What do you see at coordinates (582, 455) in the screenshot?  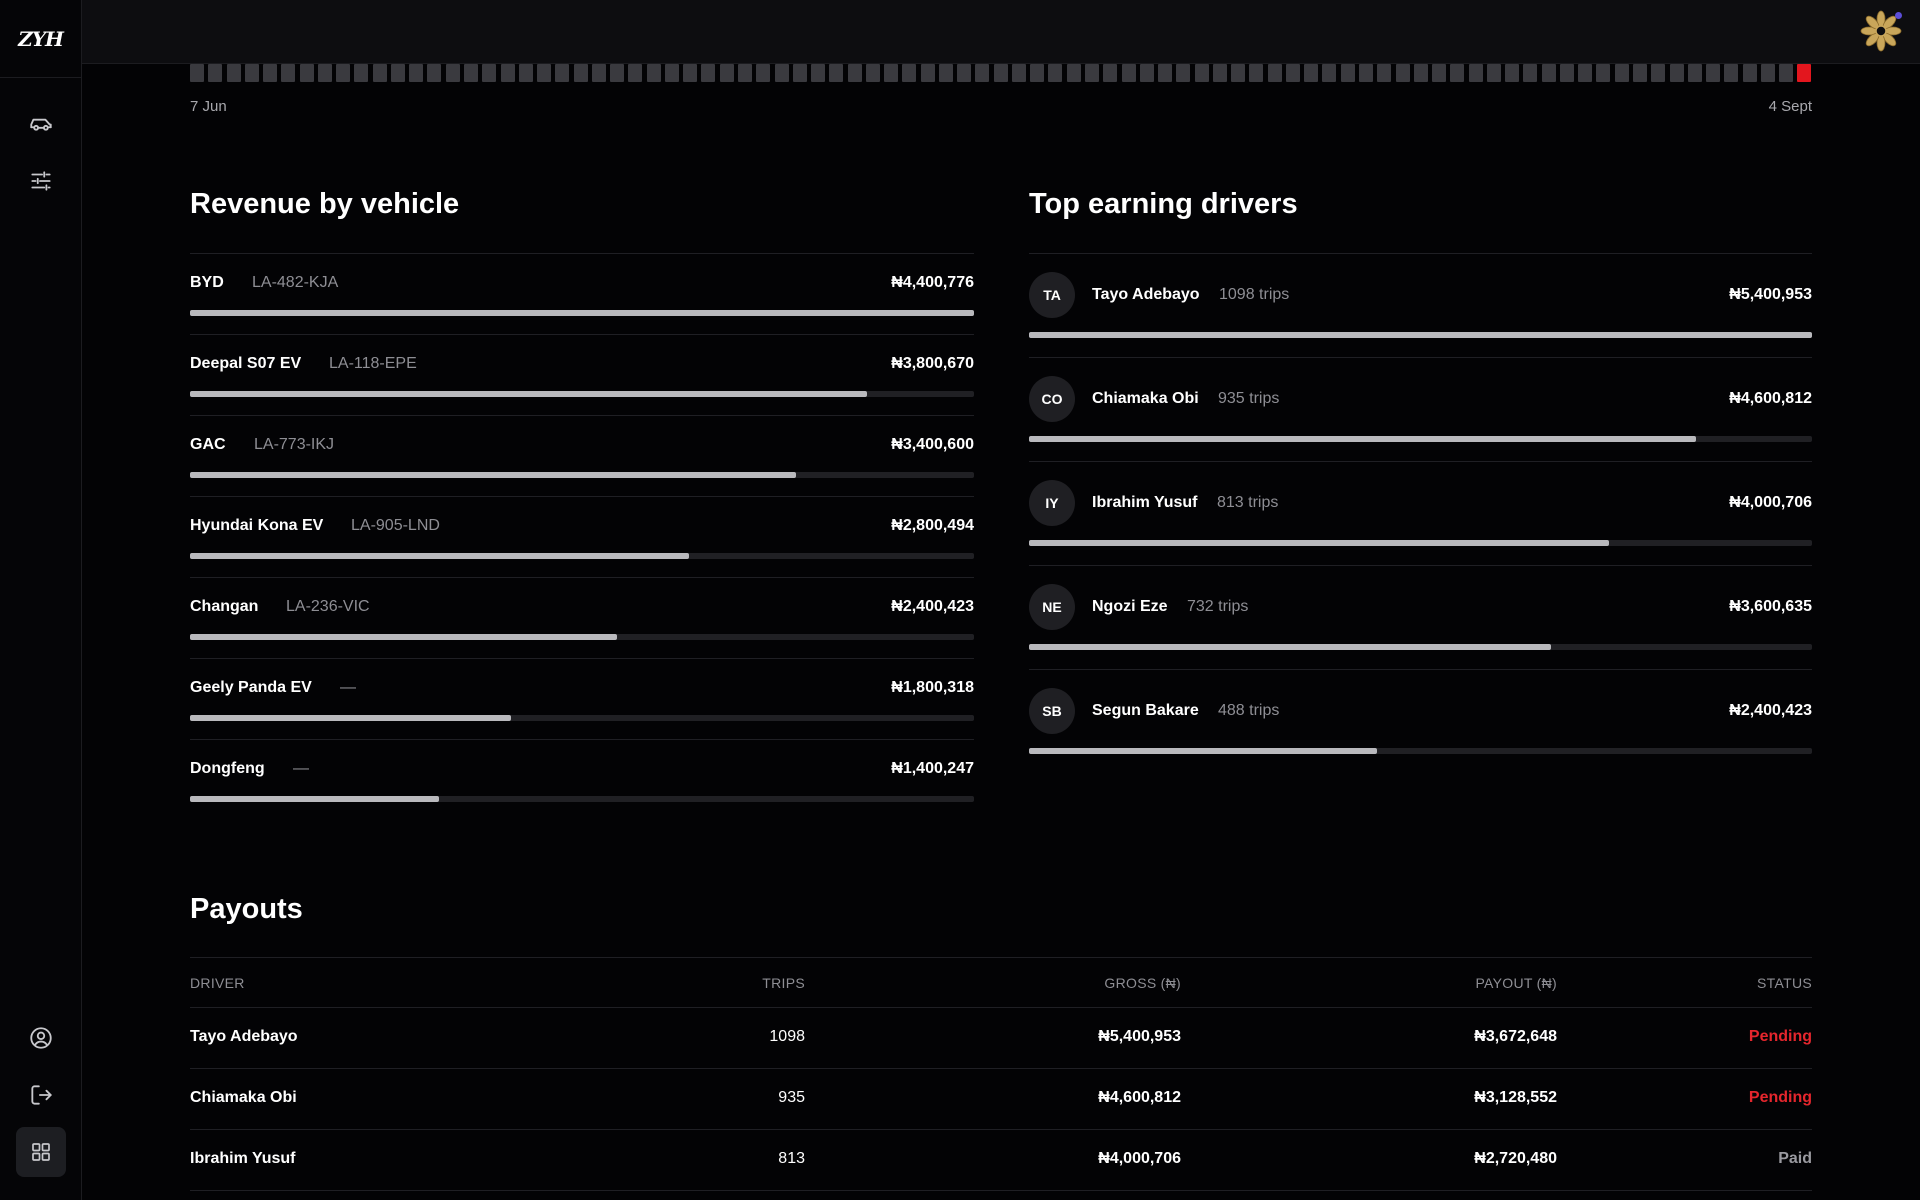 I see `vehicle-row: GAC LA-773-IKJ ₦3,400,600` at bounding box center [582, 455].